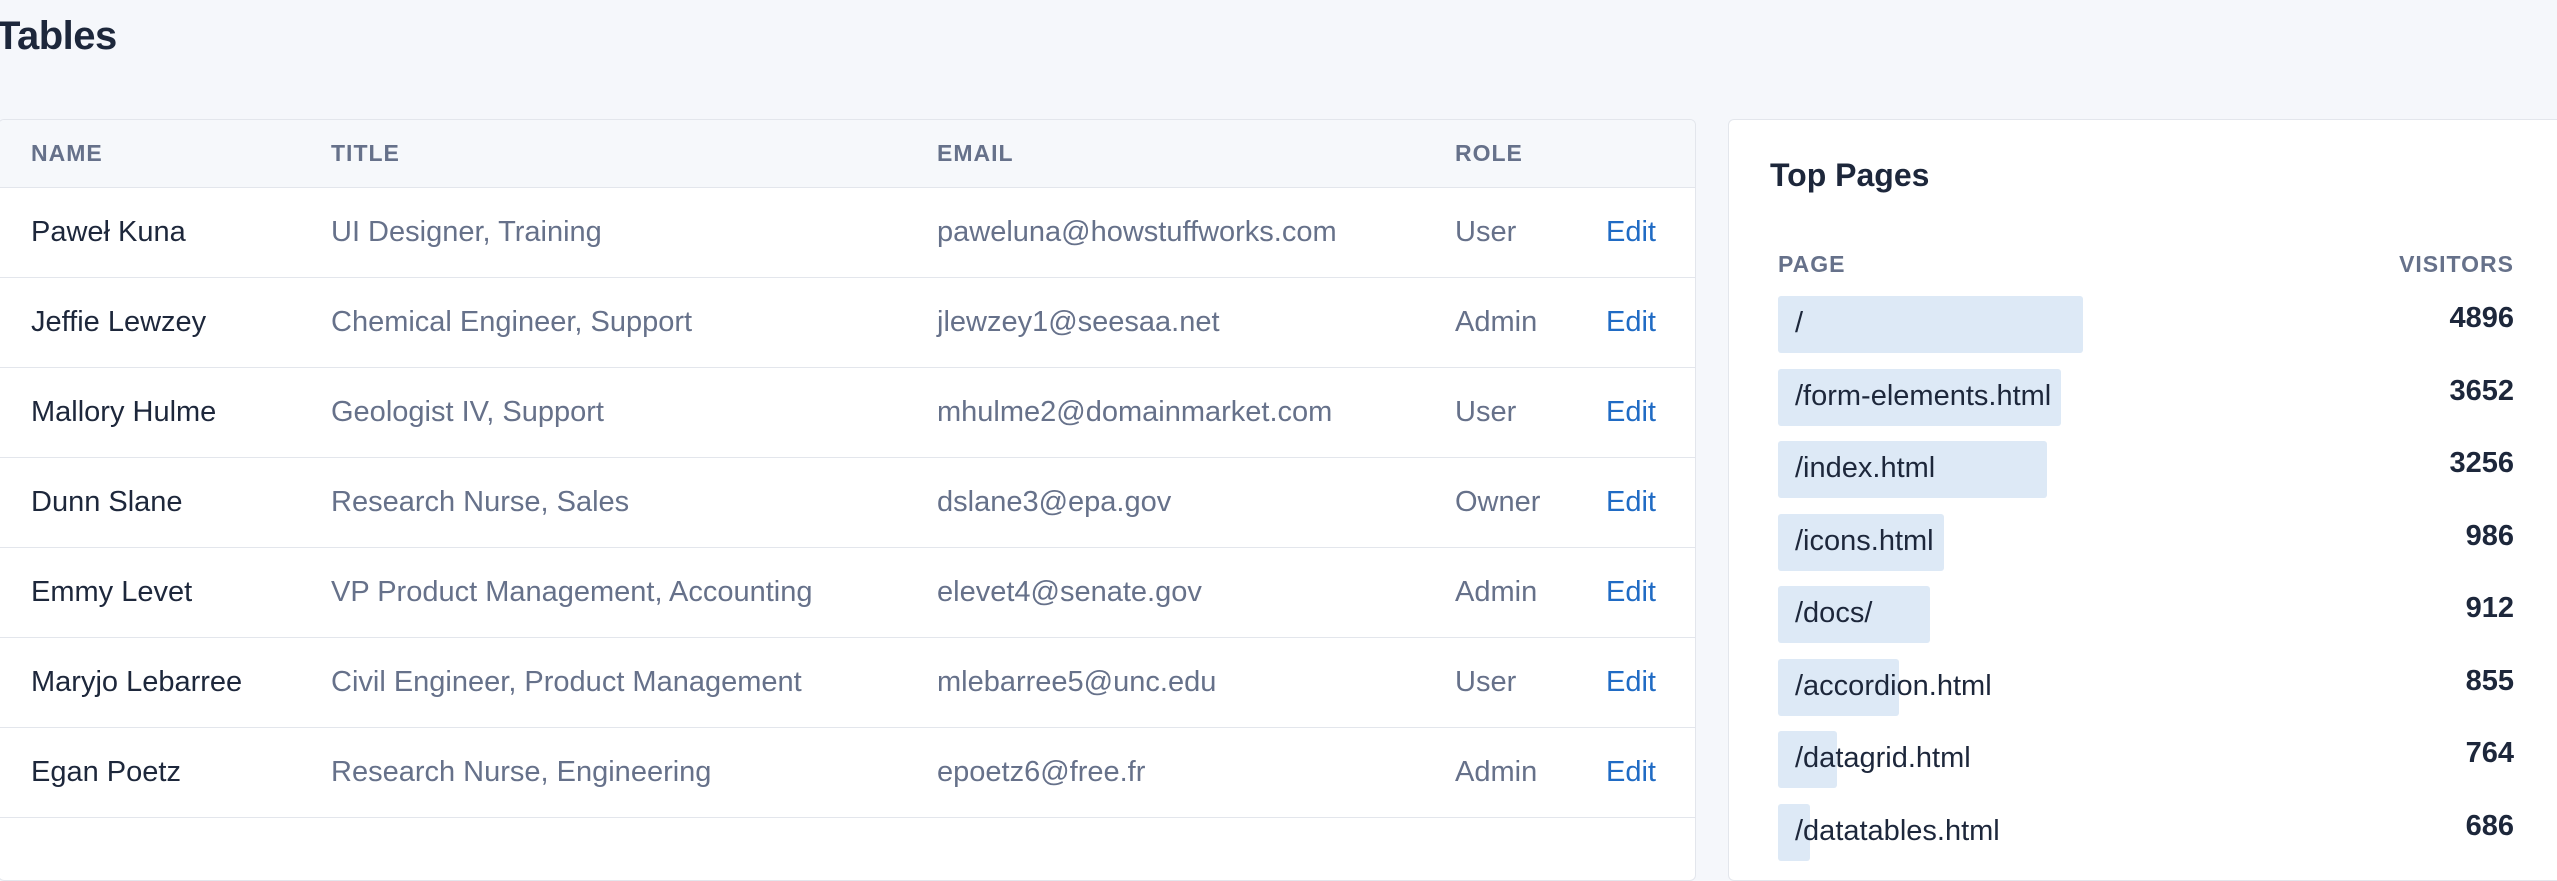  Describe the element at coordinates (1883, 758) in the screenshot. I see `page-path-link: /datagrid.html` at that location.